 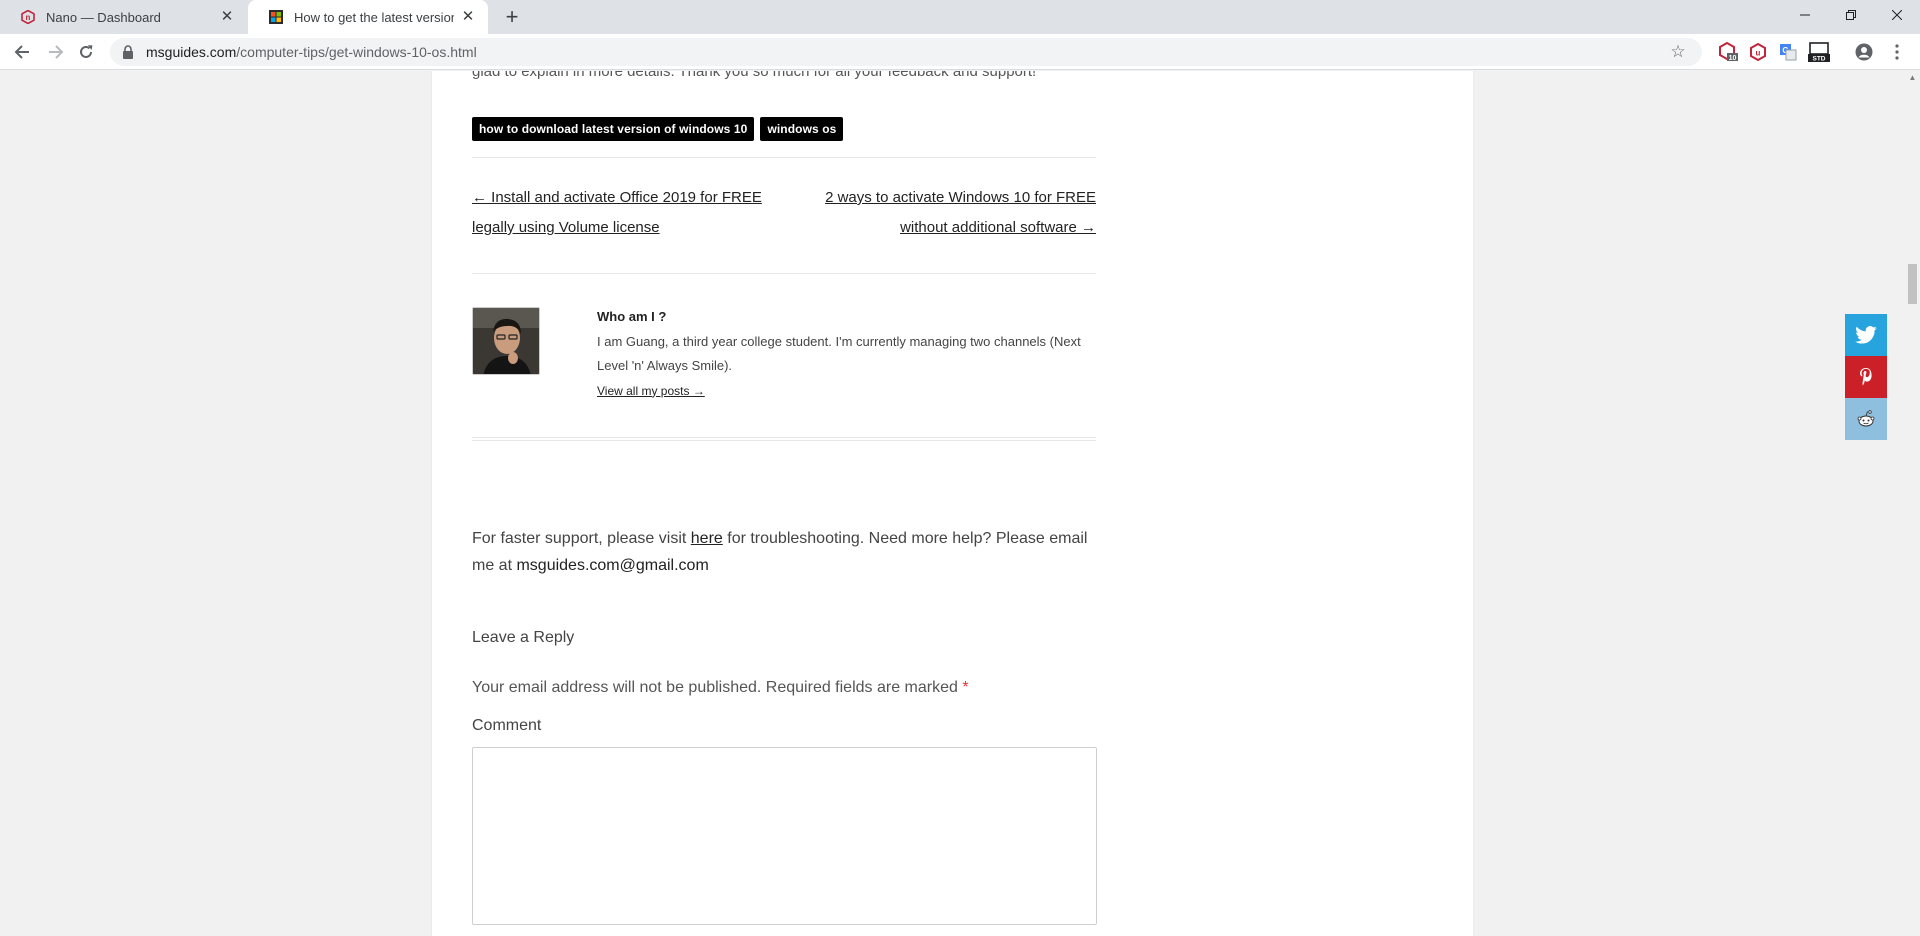 What do you see at coordinates (632, 316) in the screenshot?
I see `author-heading: Who am I ?` at bounding box center [632, 316].